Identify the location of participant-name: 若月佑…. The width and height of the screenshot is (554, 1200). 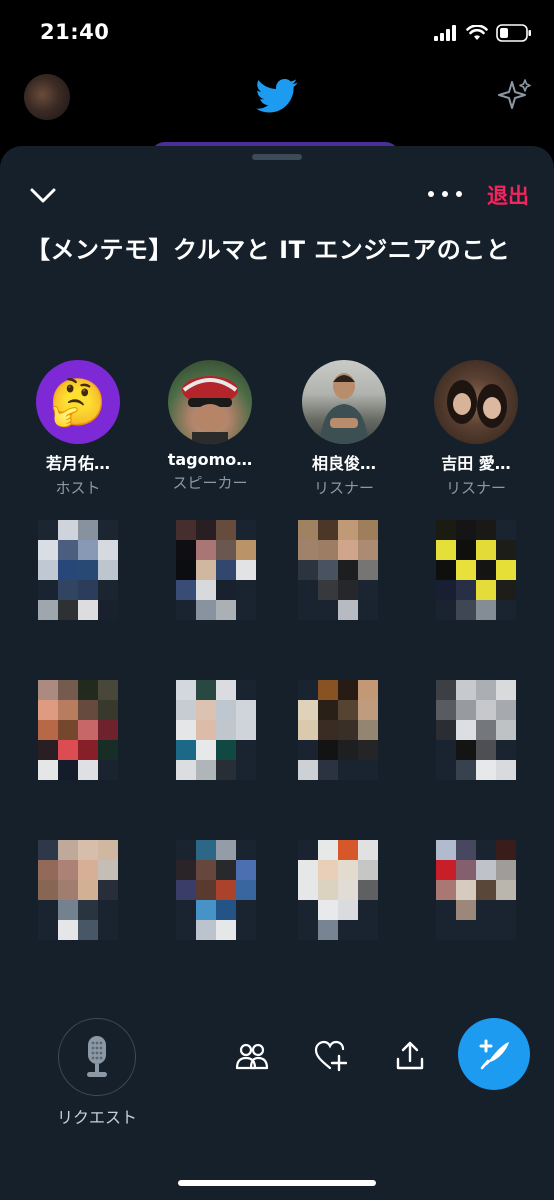
(77, 463).